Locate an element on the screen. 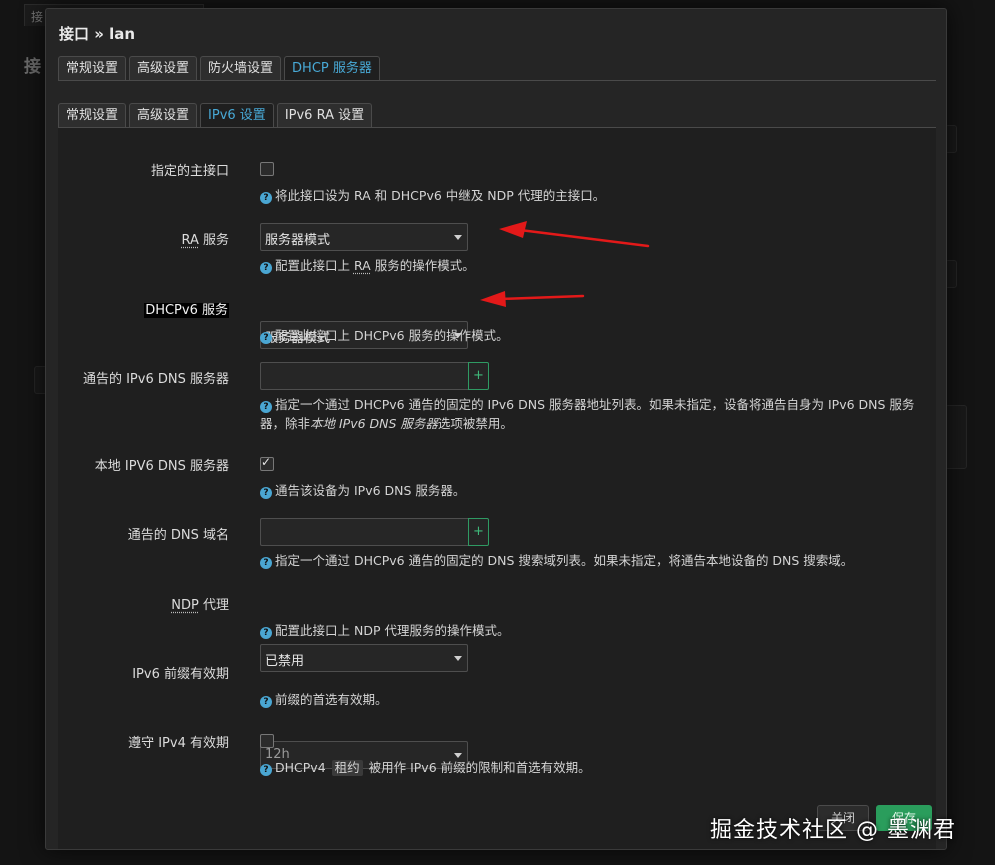  watermark: 掘金技术社区 @ 墨渊君 is located at coordinates (833, 830).